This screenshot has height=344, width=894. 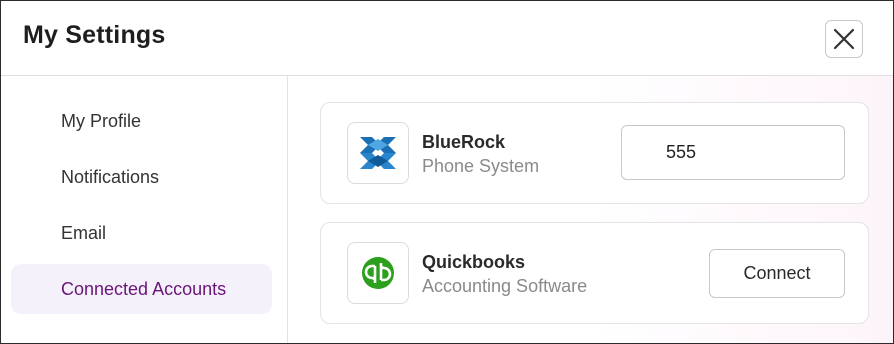 What do you see at coordinates (101, 120) in the screenshot?
I see `sidebar-item-label: My Profile` at bounding box center [101, 120].